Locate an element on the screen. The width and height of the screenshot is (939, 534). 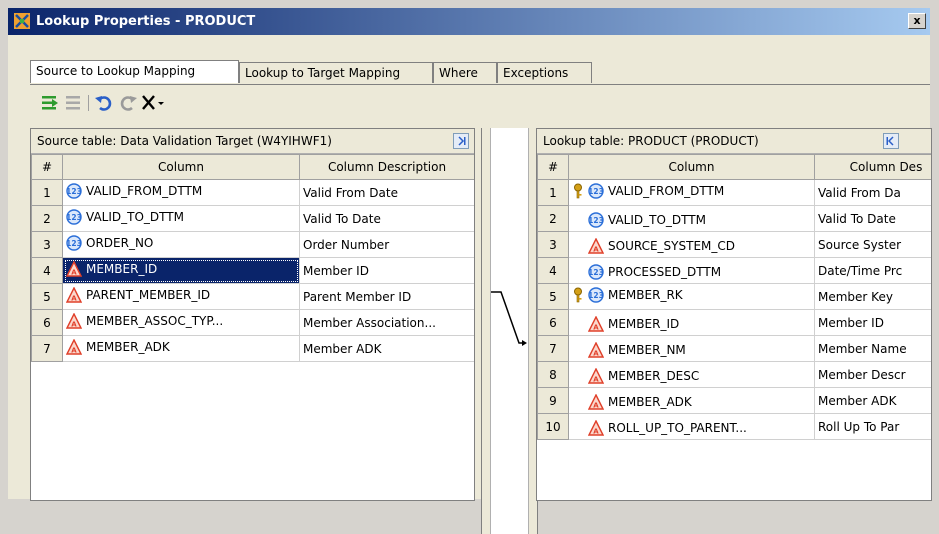
delete-mapping-icon is located at coordinates (153, 103).